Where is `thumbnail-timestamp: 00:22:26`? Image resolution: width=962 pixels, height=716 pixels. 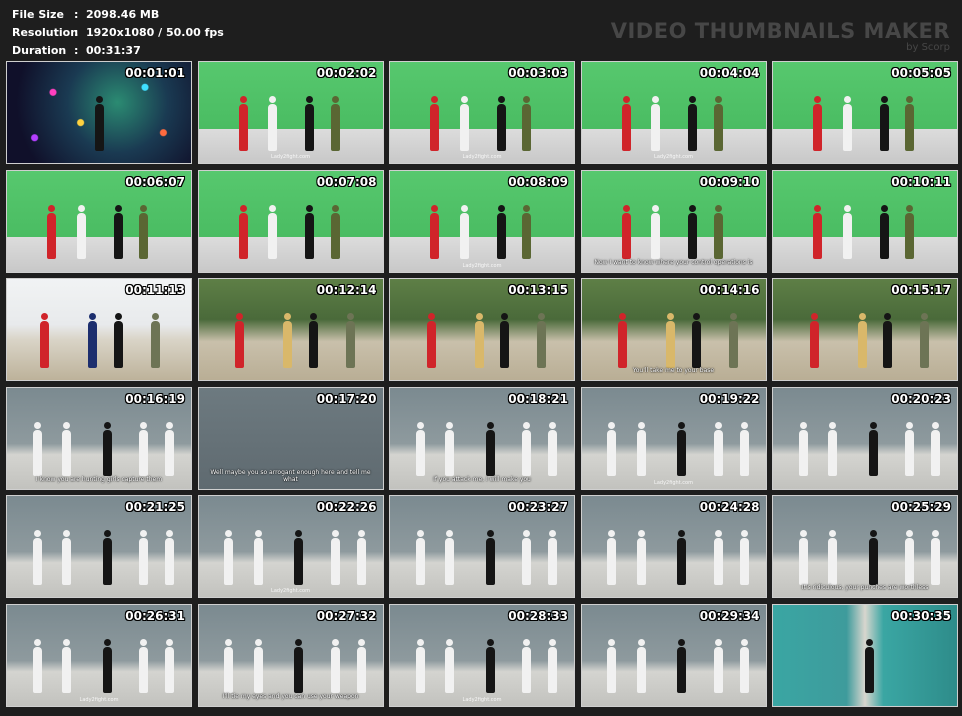 thumbnail-timestamp: 00:22:26 is located at coordinates (346, 507).